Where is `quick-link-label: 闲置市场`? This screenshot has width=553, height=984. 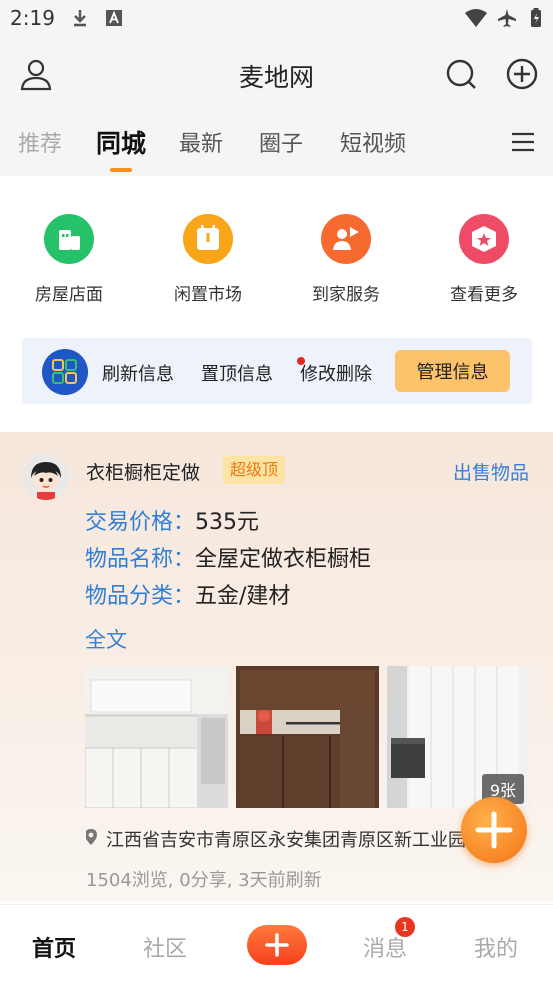 quick-link-label: 闲置市场 is located at coordinates (208, 295).